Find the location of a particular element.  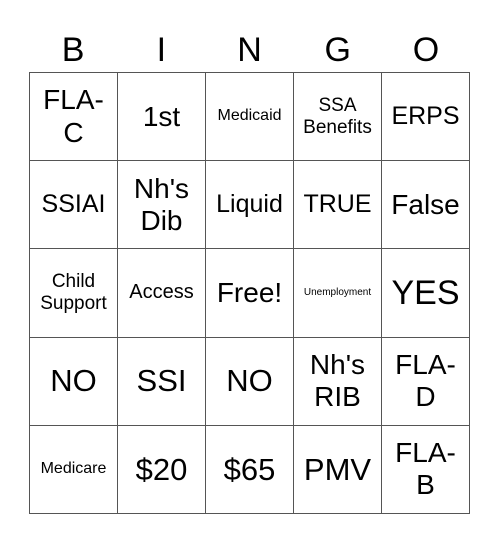

bingo-cell: Nh's RIB is located at coordinates (338, 381).